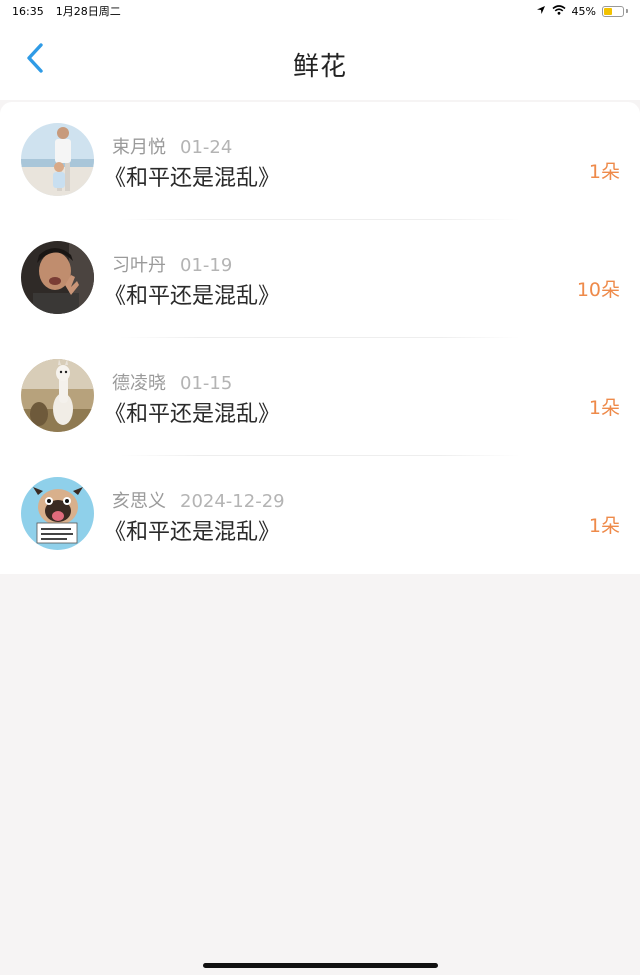 The width and height of the screenshot is (640, 975). I want to click on battery-tip, so click(627, 11).